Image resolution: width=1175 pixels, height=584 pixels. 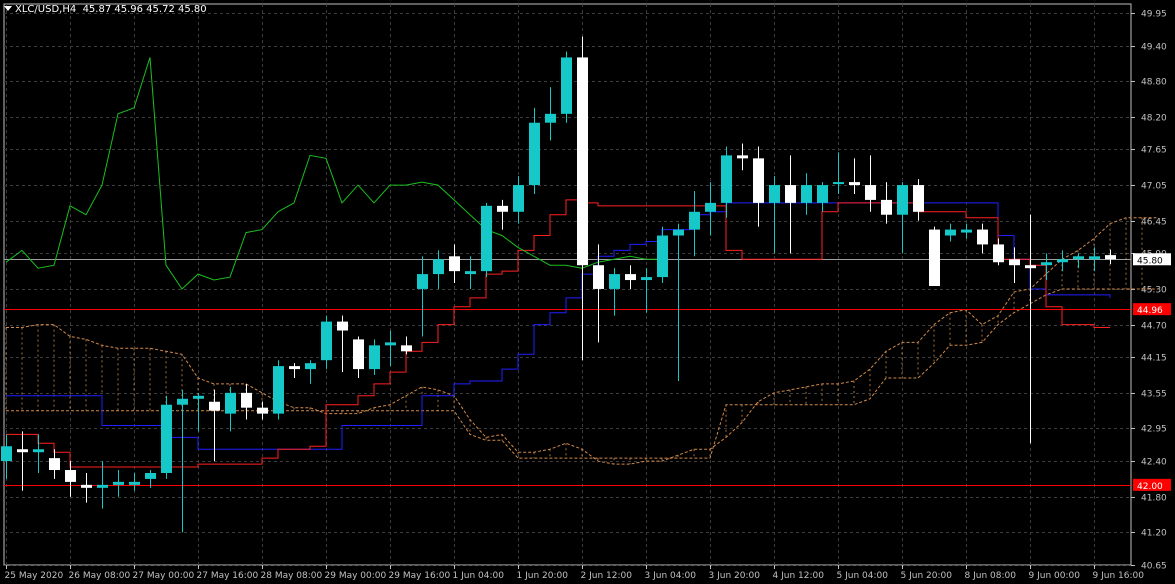 I want to click on y-tick-label: 43.55, so click(x=1154, y=395).